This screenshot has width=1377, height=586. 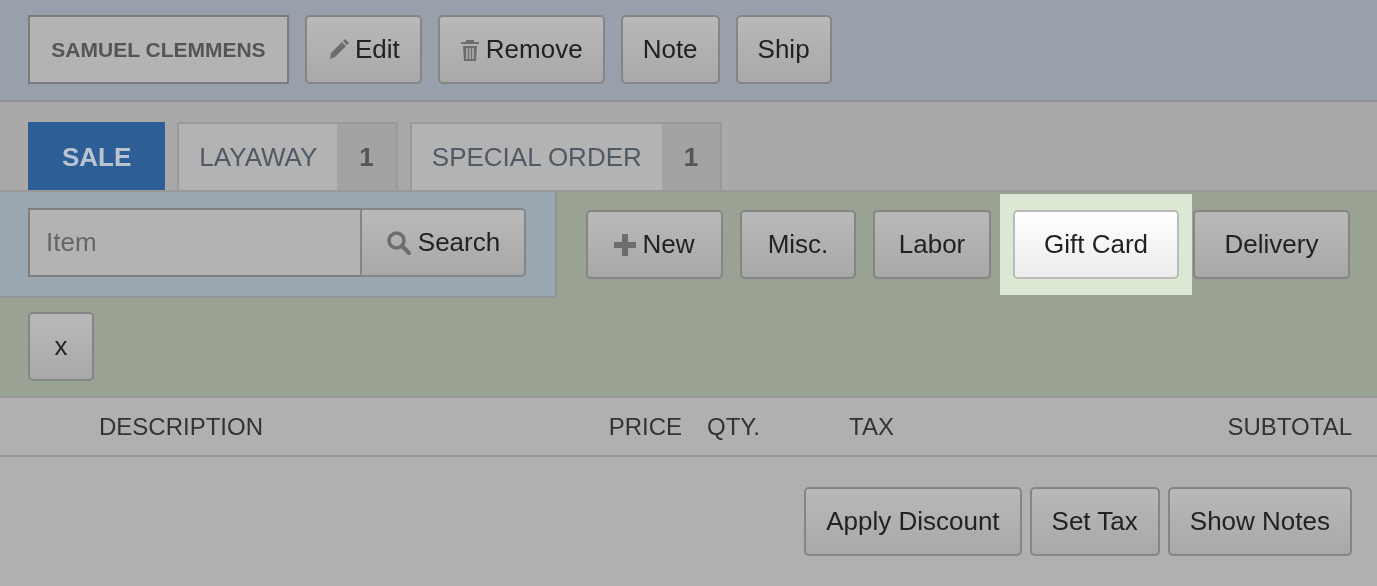 What do you see at coordinates (534, 49) in the screenshot?
I see `button-label: Remove` at bounding box center [534, 49].